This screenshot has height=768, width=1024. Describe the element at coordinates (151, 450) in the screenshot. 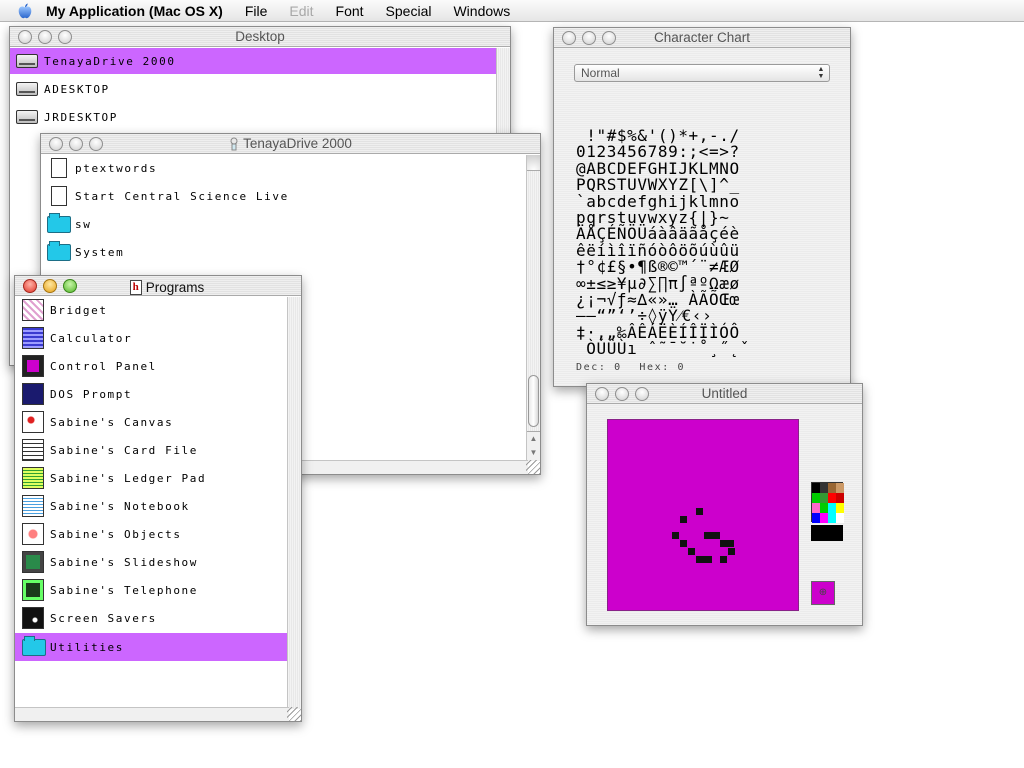

I see `program-item-card-file: Sabine's Card File` at that location.